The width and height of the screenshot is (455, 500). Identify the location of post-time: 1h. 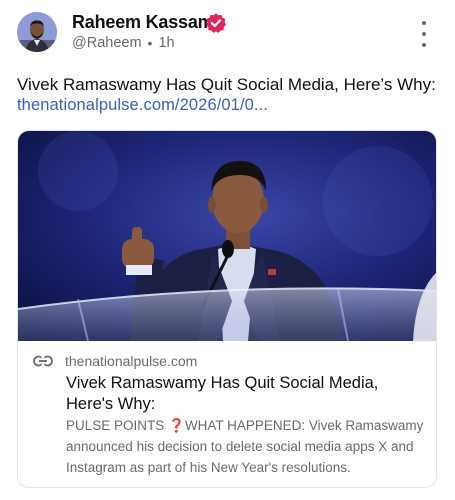
(166, 43).